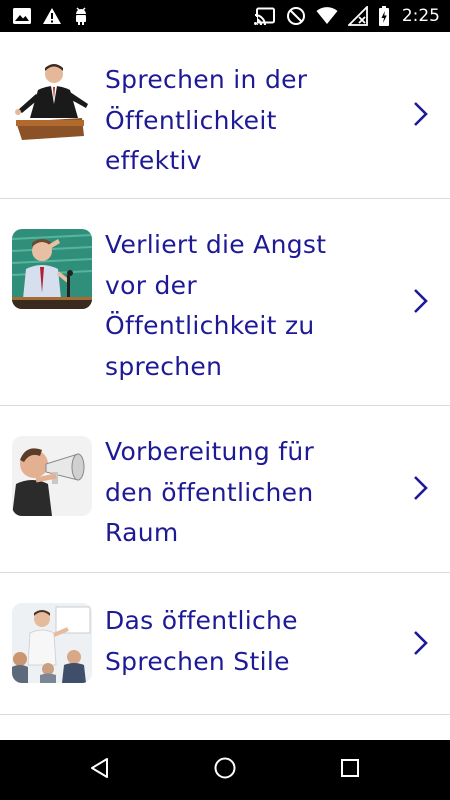 Image resolution: width=450 pixels, height=800 pixels. I want to click on navigation-bar, so click(225, 770).